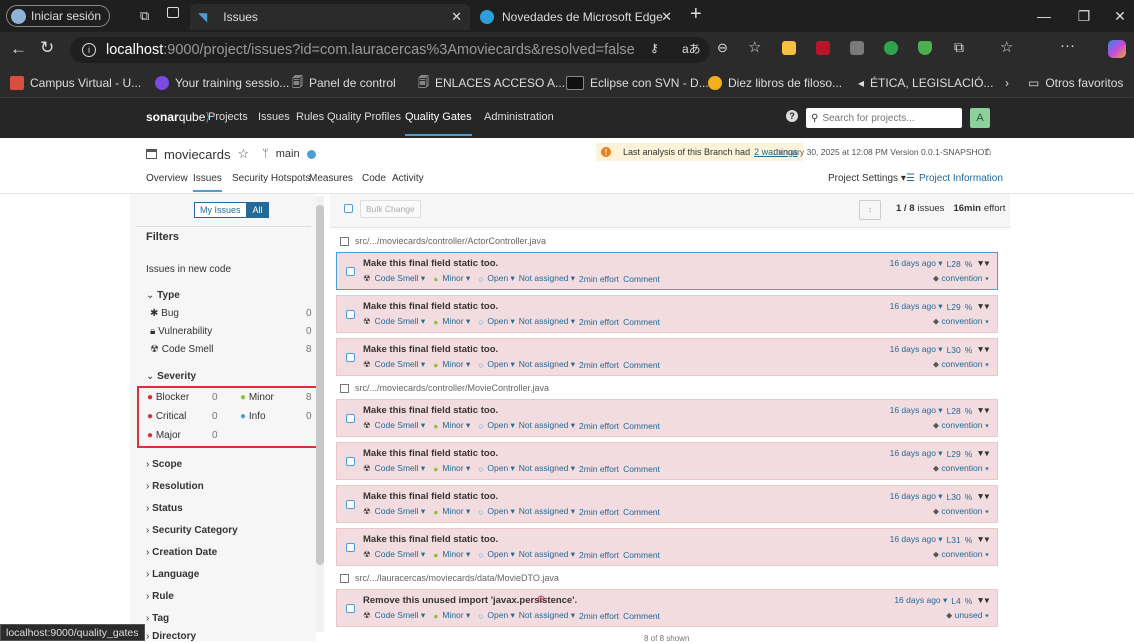  Describe the element at coordinates (1044, 16) in the screenshot. I see `minimize-button: —` at that location.